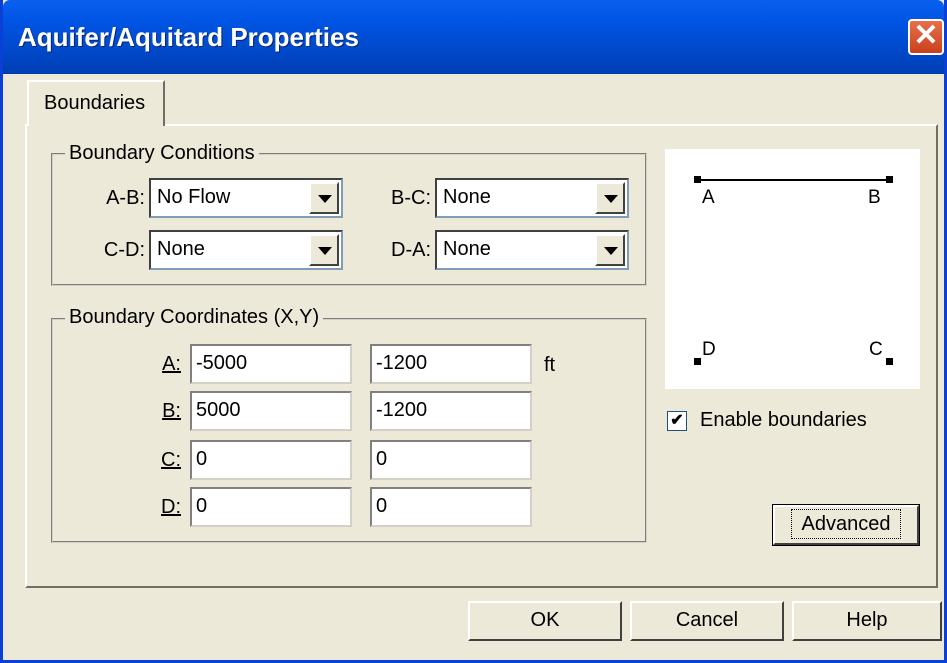 Image resolution: width=947 pixels, height=663 pixels. Describe the element at coordinates (171, 460) in the screenshot. I see `coord-c-label: C:` at that location.